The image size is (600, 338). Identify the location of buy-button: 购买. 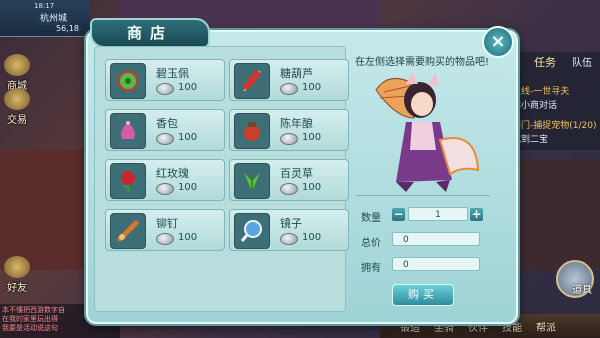
(423, 295).